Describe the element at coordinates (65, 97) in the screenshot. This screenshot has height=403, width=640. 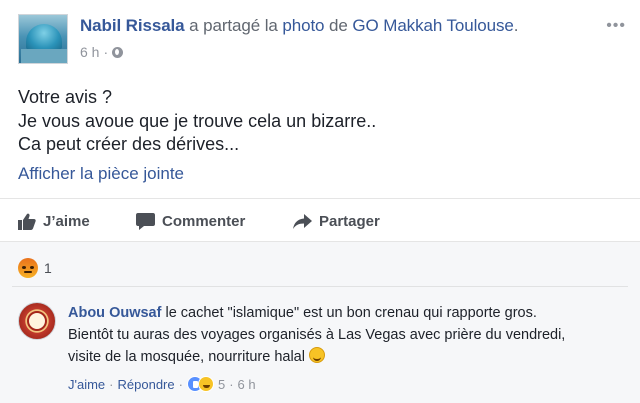
I see `post-text-line-1: Votre avis ?` at that location.